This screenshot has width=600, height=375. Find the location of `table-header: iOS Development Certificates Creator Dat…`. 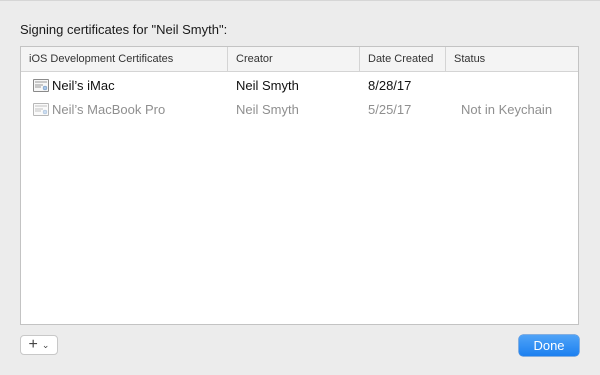

table-header: iOS Development Certificates Creator Dat… is located at coordinates (299, 59).